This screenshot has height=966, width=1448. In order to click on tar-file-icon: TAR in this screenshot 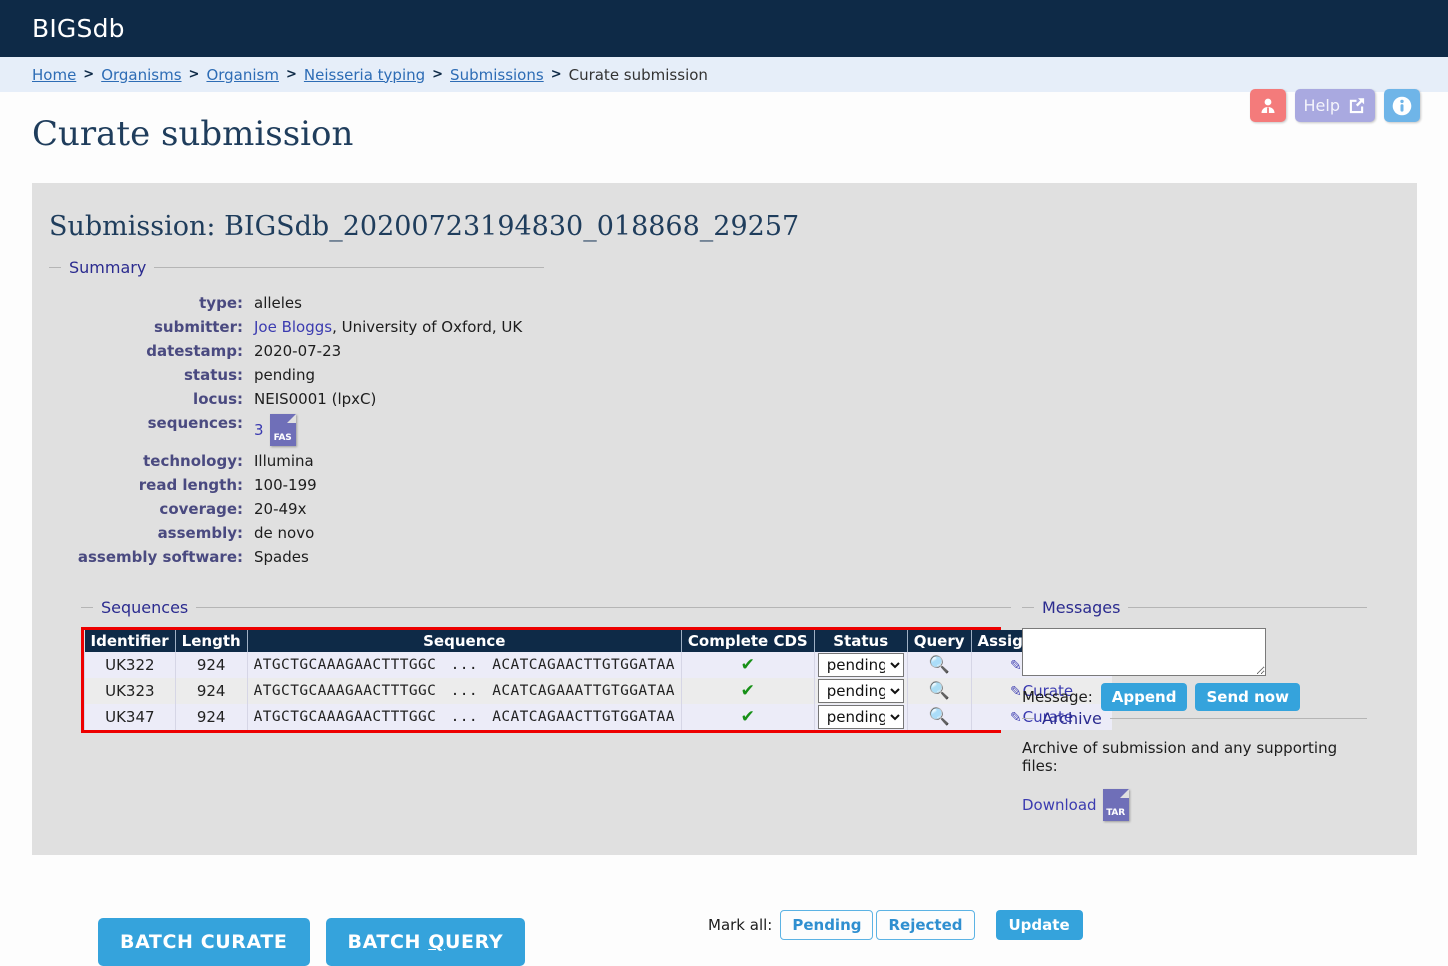, I will do `click(1115, 805)`.